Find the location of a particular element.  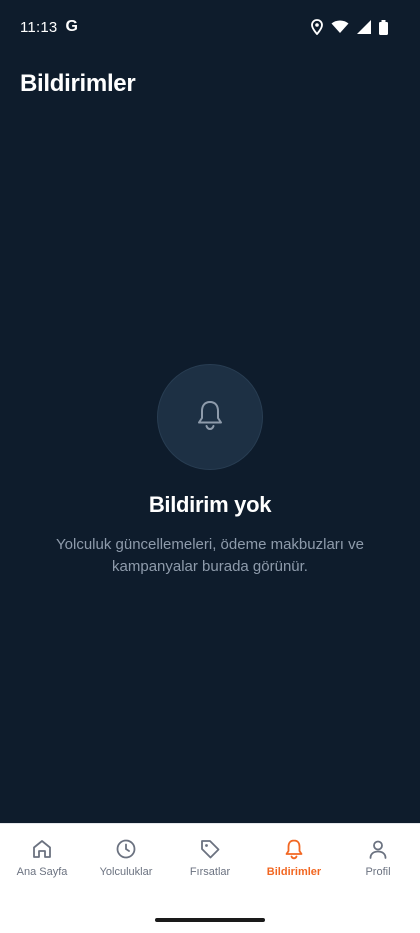

wifi-icon is located at coordinates (340, 27).